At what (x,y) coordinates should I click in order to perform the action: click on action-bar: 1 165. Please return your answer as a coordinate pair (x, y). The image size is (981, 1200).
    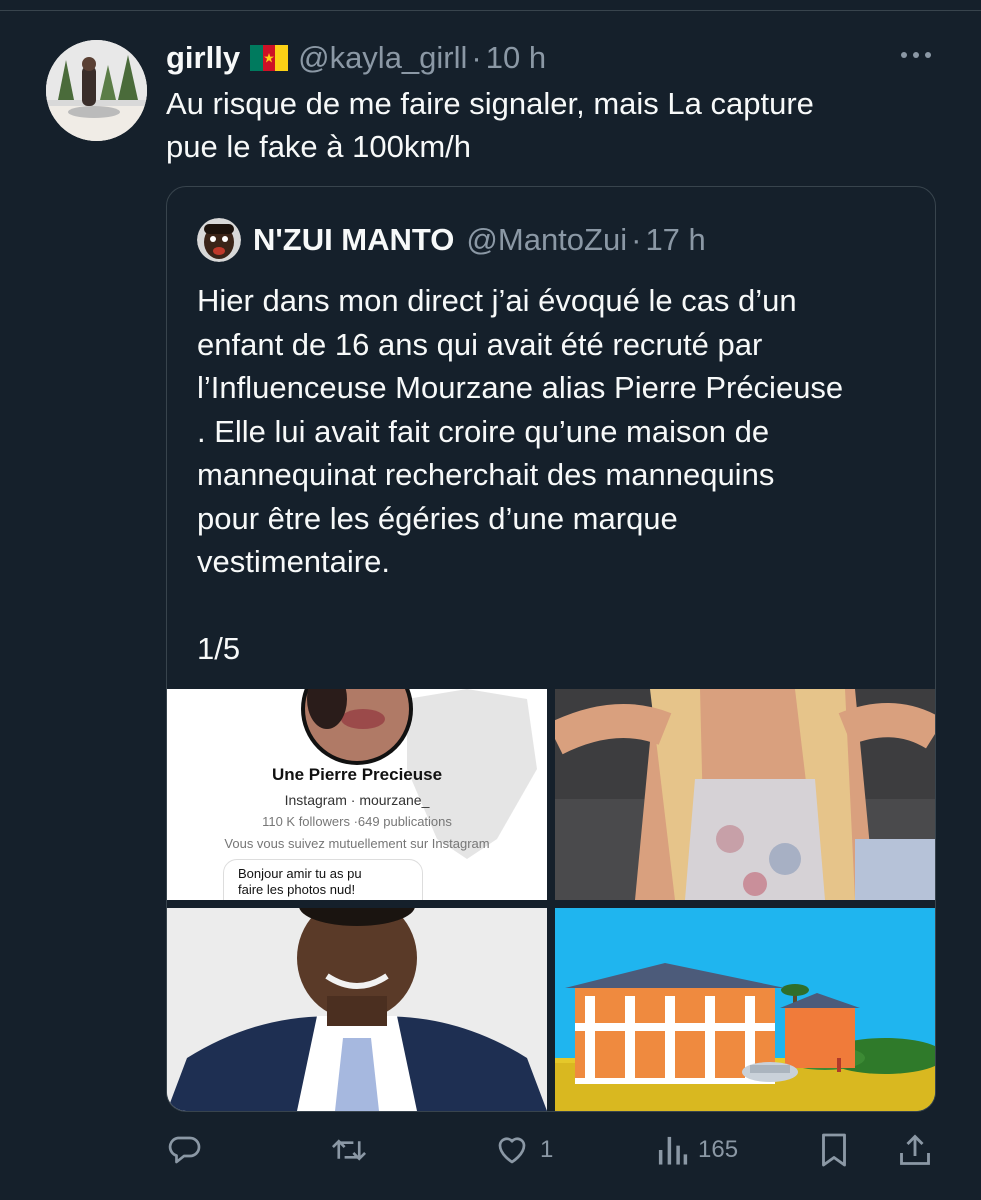
    Looking at the image, I should click on (490, 1150).